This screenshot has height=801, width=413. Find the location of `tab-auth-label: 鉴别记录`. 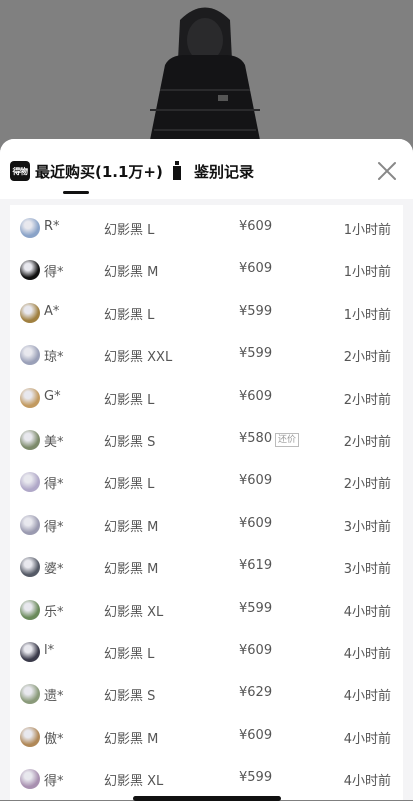

tab-auth-label: 鉴别记录 is located at coordinates (224, 171).